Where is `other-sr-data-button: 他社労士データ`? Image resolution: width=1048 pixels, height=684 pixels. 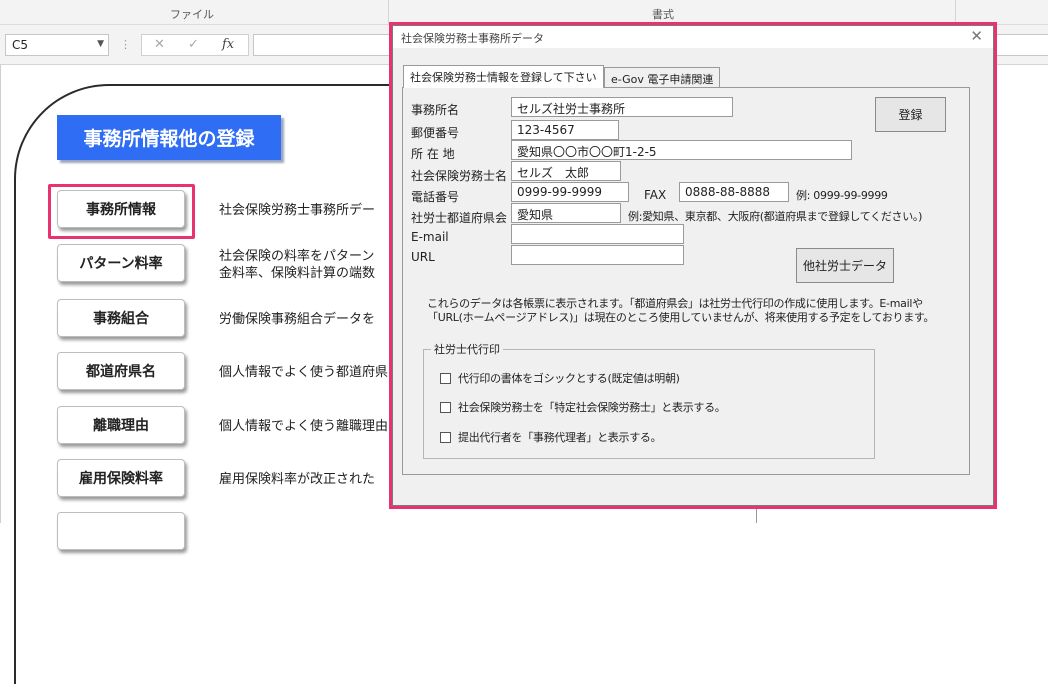
other-sr-data-button: 他社労士データ is located at coordinates (845, 265).